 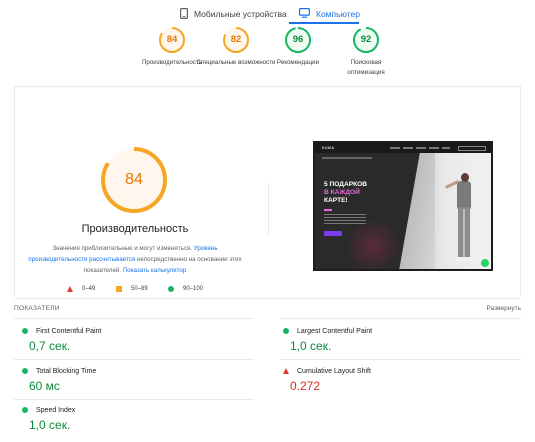 What do you see at coordinates (56, 410) in the screenshot?
I see `metric-name: Speed Index` at bounding box center [56, 410].